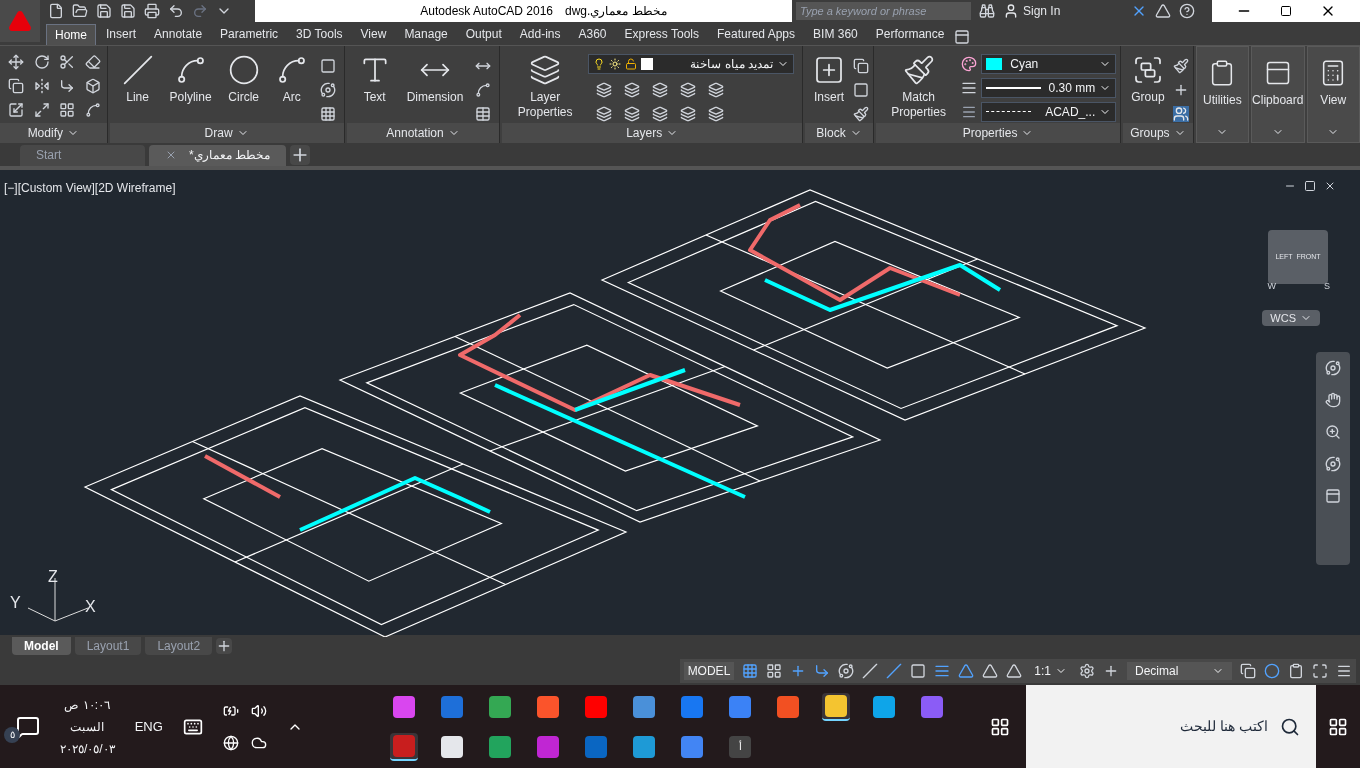 The height and width of the screenshot is (768, 1360). Describe the element at coordinates (962, 36) in the screenshot. I see `ribbon-toggle-icon` at that location.